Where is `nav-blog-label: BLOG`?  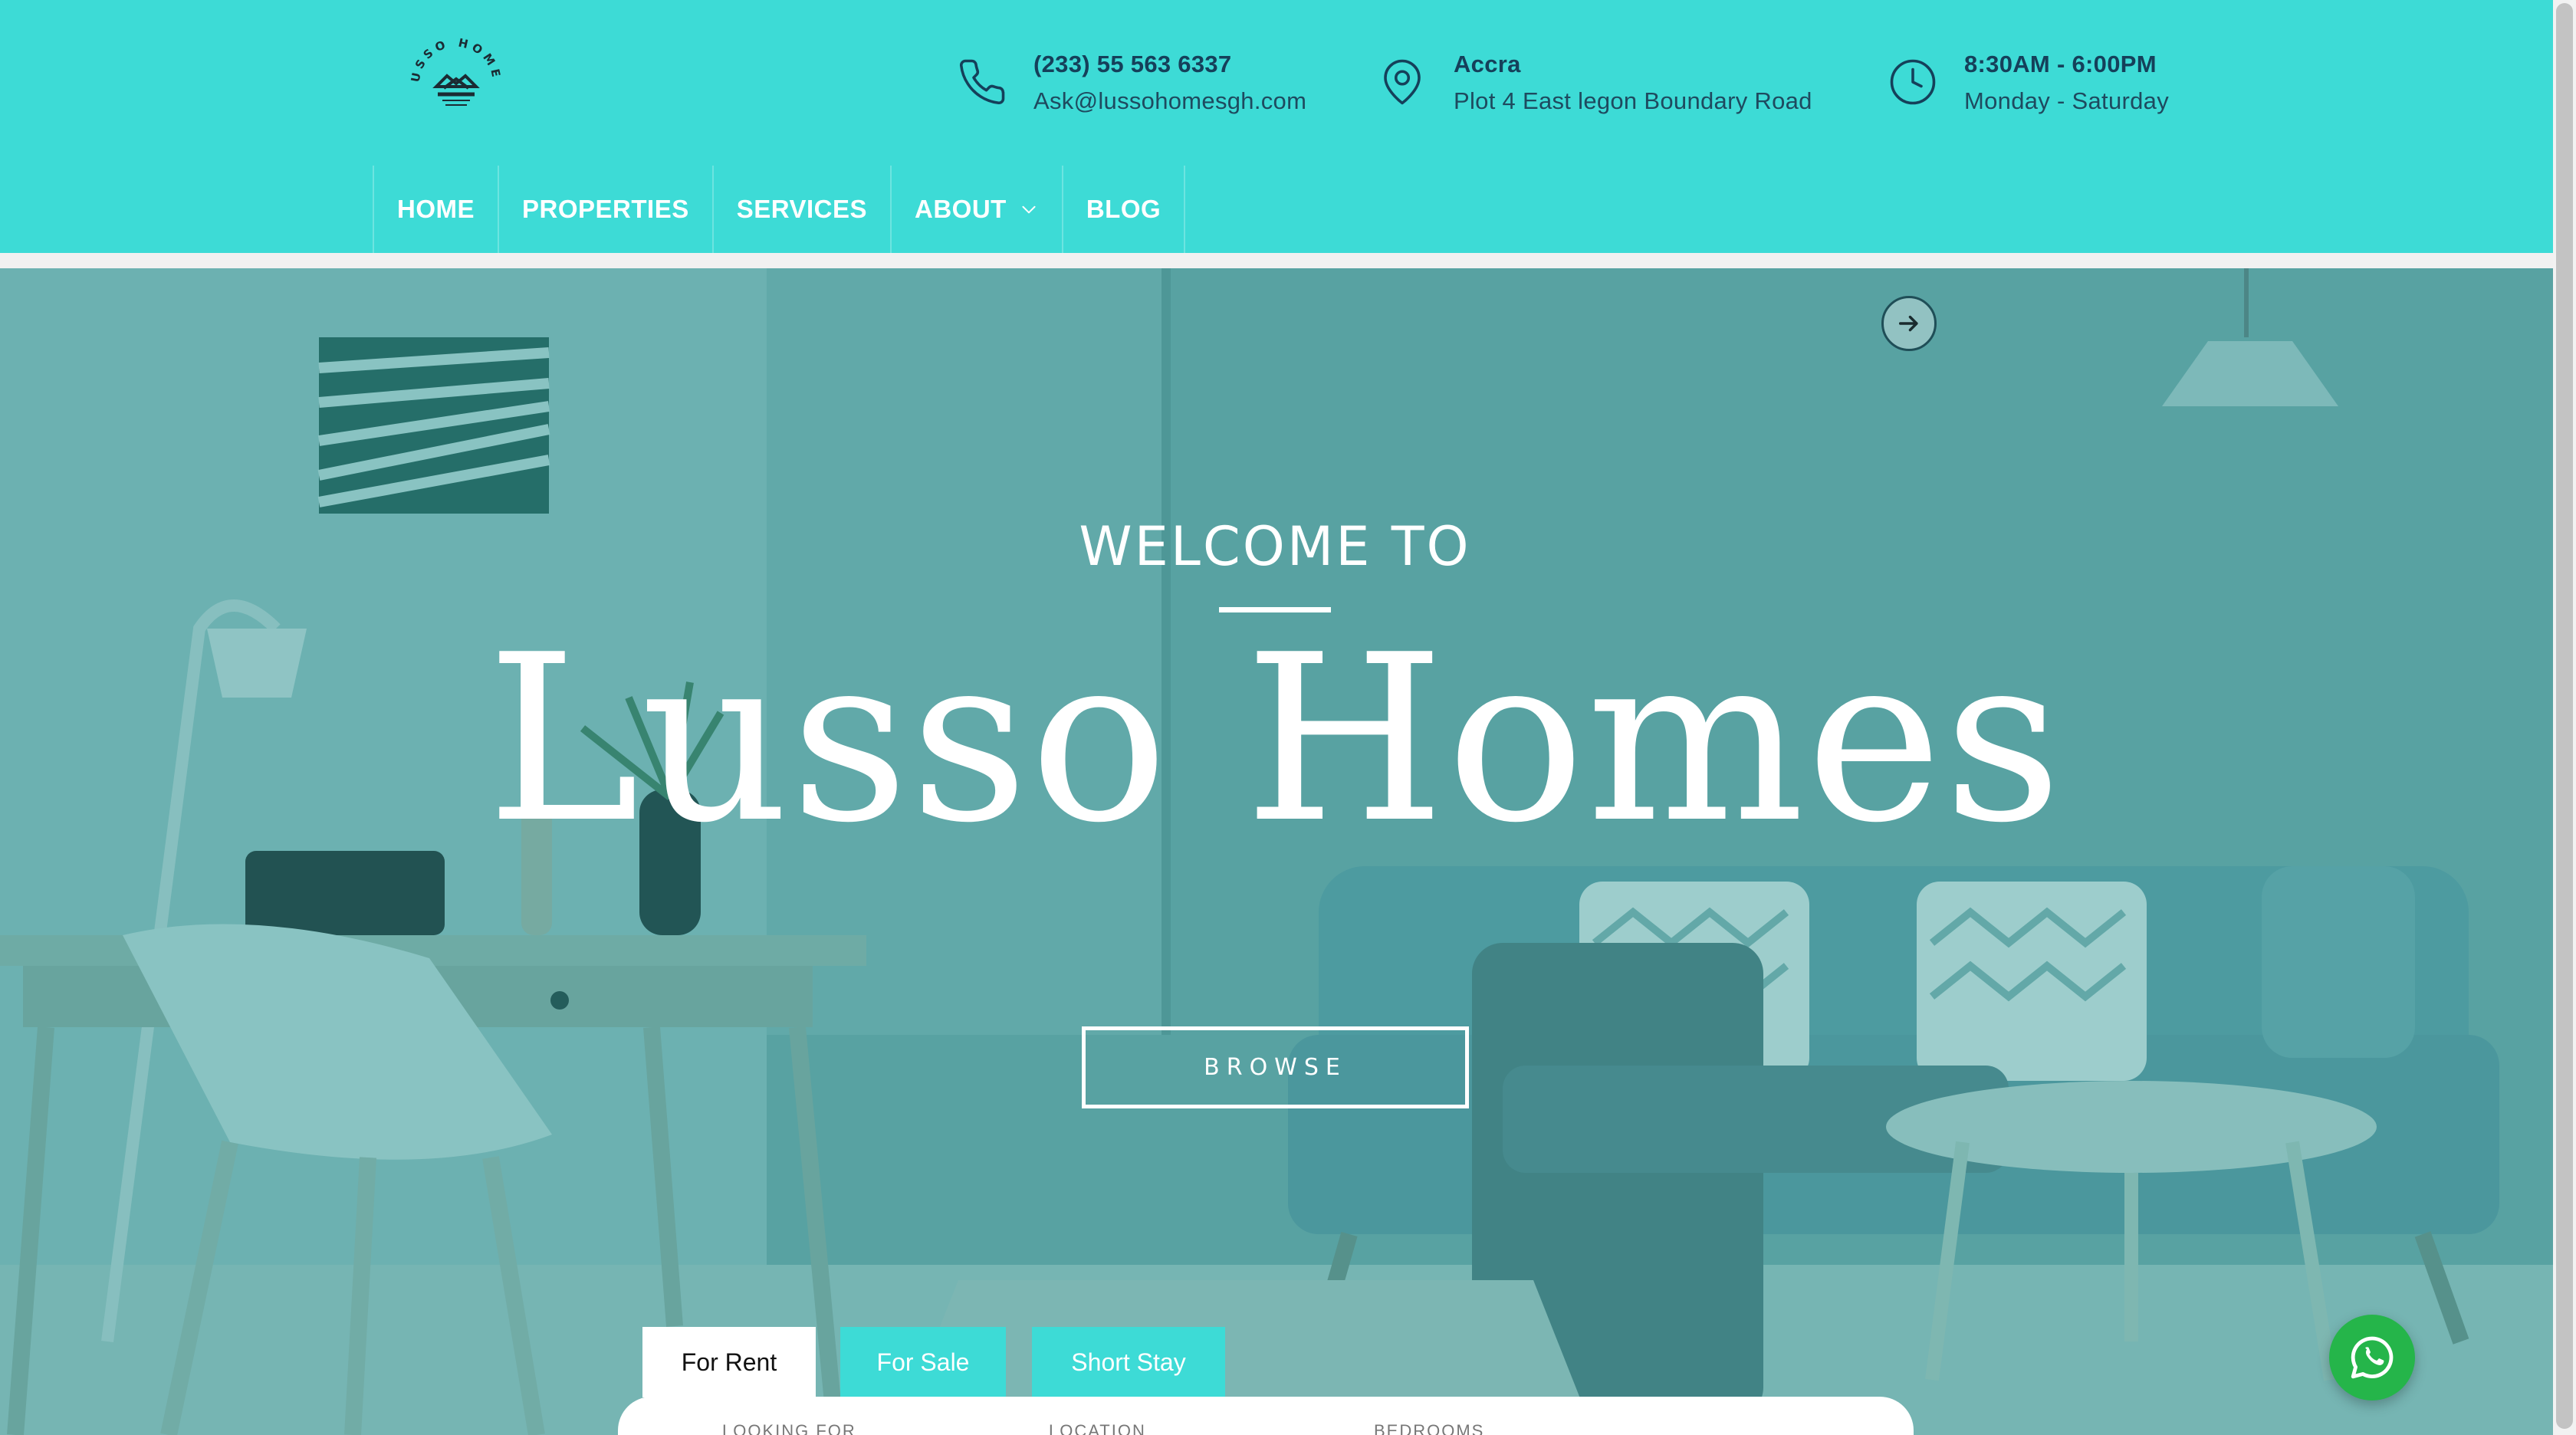
nav-blog-label: BLOG is located at coordinates (1124, 209).